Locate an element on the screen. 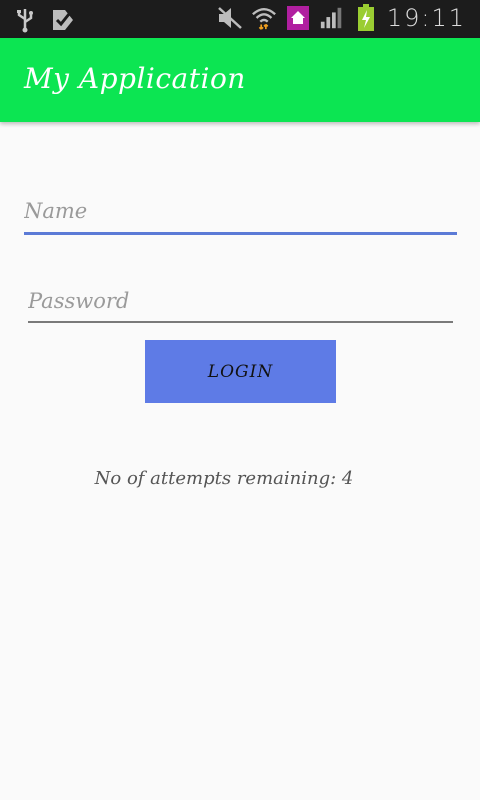 The height and width of the screenshot is (800, 480). wifi-icon is located at coordinates (264, 18).